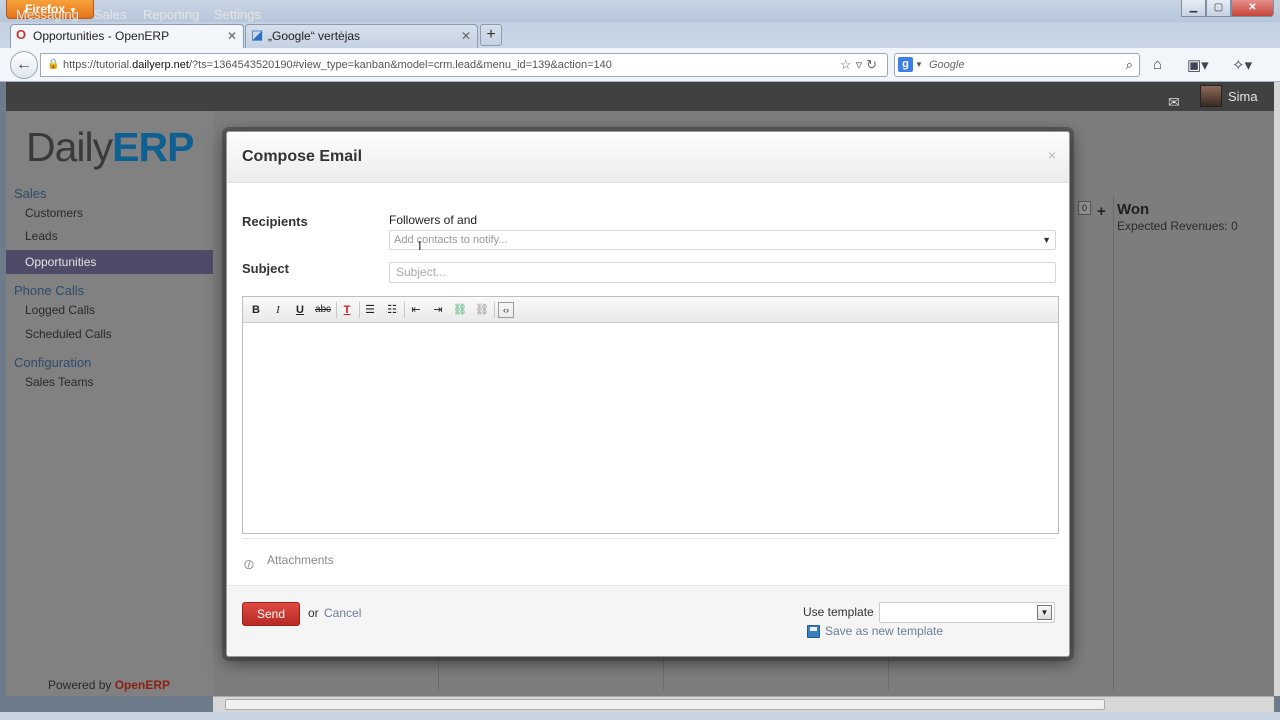 This screenshot has height=720, width=1280. What do you see at coordinates (1218, 8) in the screenshot?
I see `maximize-icon: ▢` at bounding box center [1218, 8].